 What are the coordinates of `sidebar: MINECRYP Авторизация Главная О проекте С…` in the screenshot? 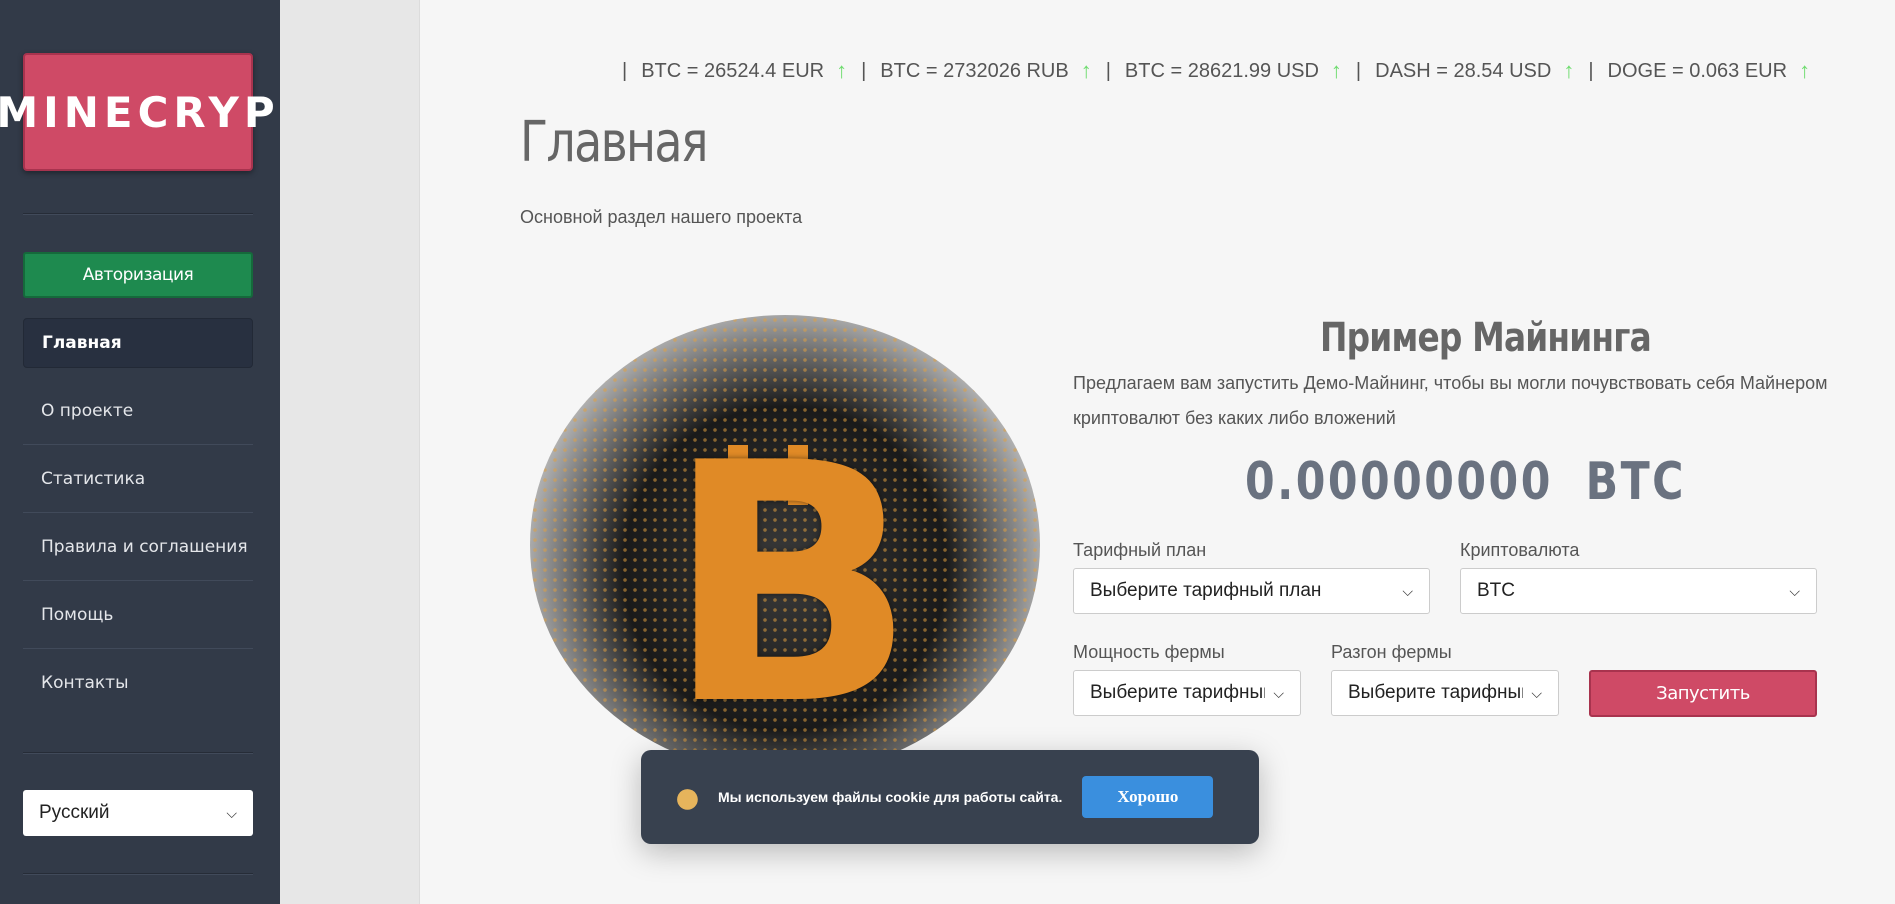 It's located at (140, 452).